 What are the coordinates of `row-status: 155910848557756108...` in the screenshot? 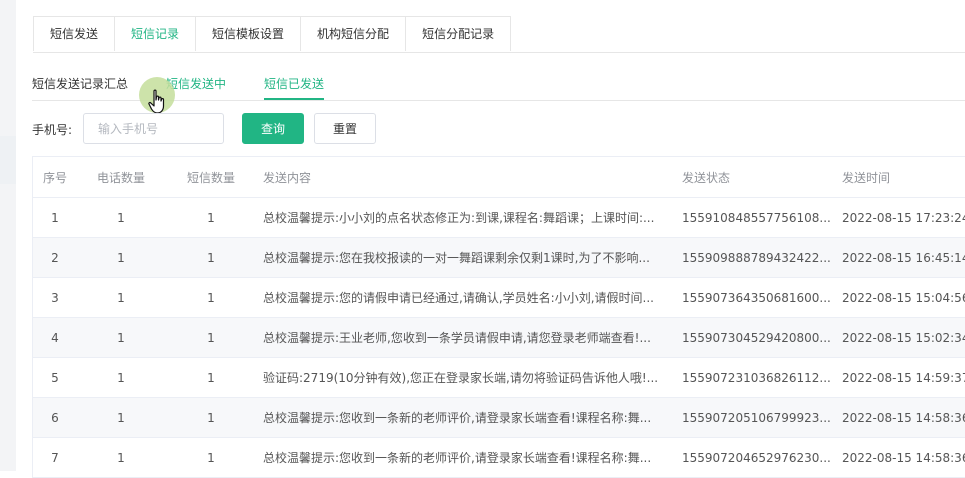 It's located at (756, 217).